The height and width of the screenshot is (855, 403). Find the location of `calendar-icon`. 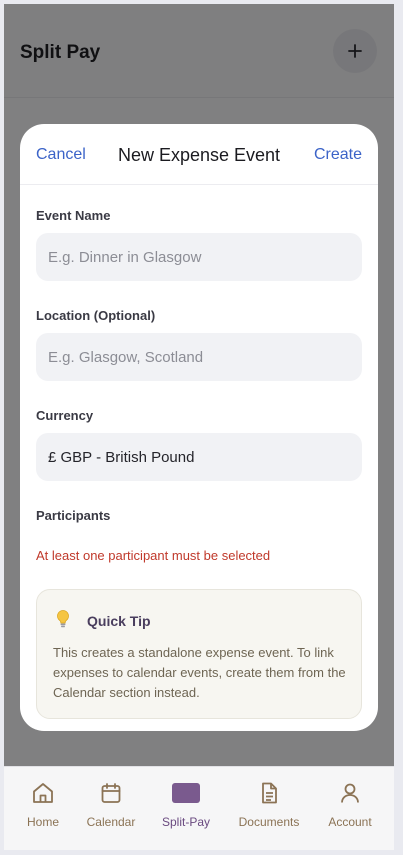

calendar-icon is located at coordinates (111, 793).